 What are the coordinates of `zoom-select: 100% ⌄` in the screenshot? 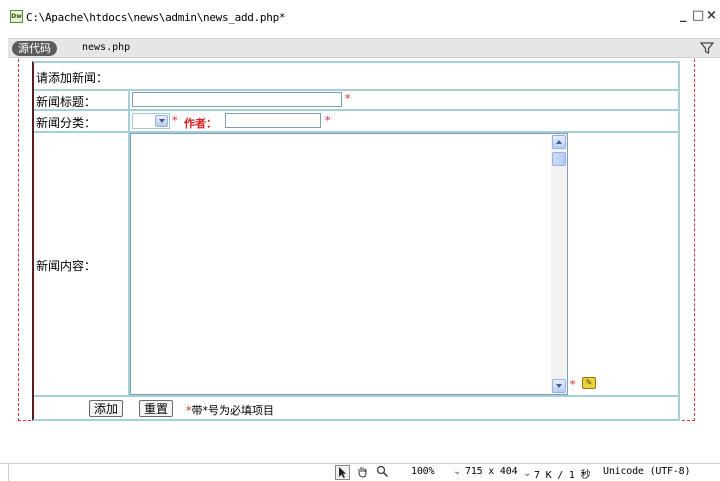 It's located at (436, 472).